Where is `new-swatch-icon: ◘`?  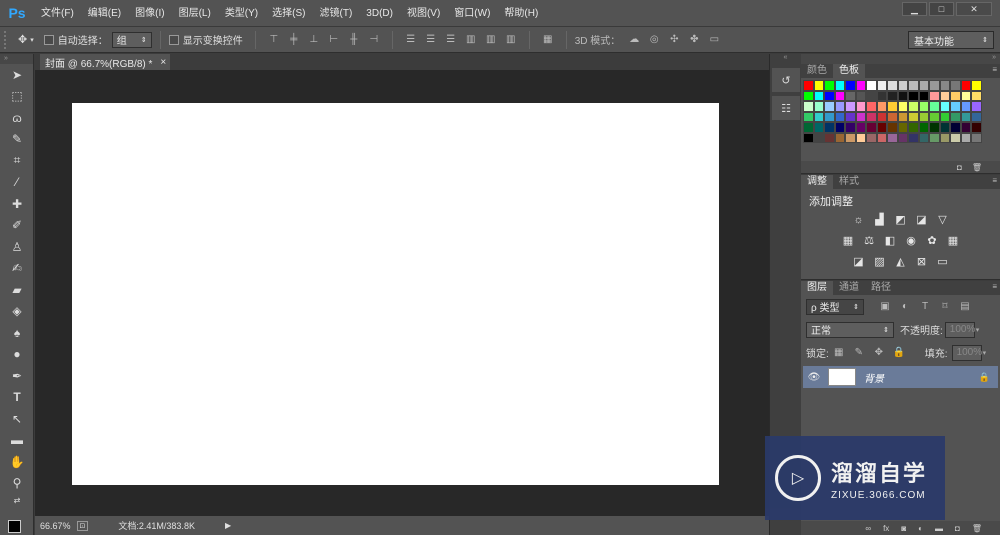
new-swatch-icon: ◘ is located at coordinates (959, 167).